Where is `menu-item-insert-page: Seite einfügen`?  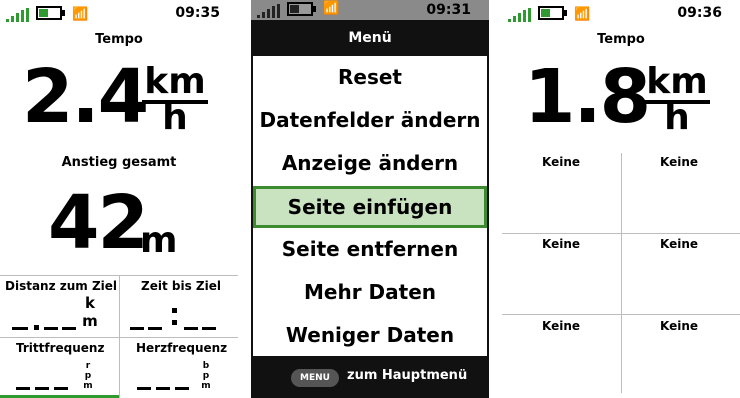
menu-item-insert-page: Seite einfügen is located at coordinates (370, 207).